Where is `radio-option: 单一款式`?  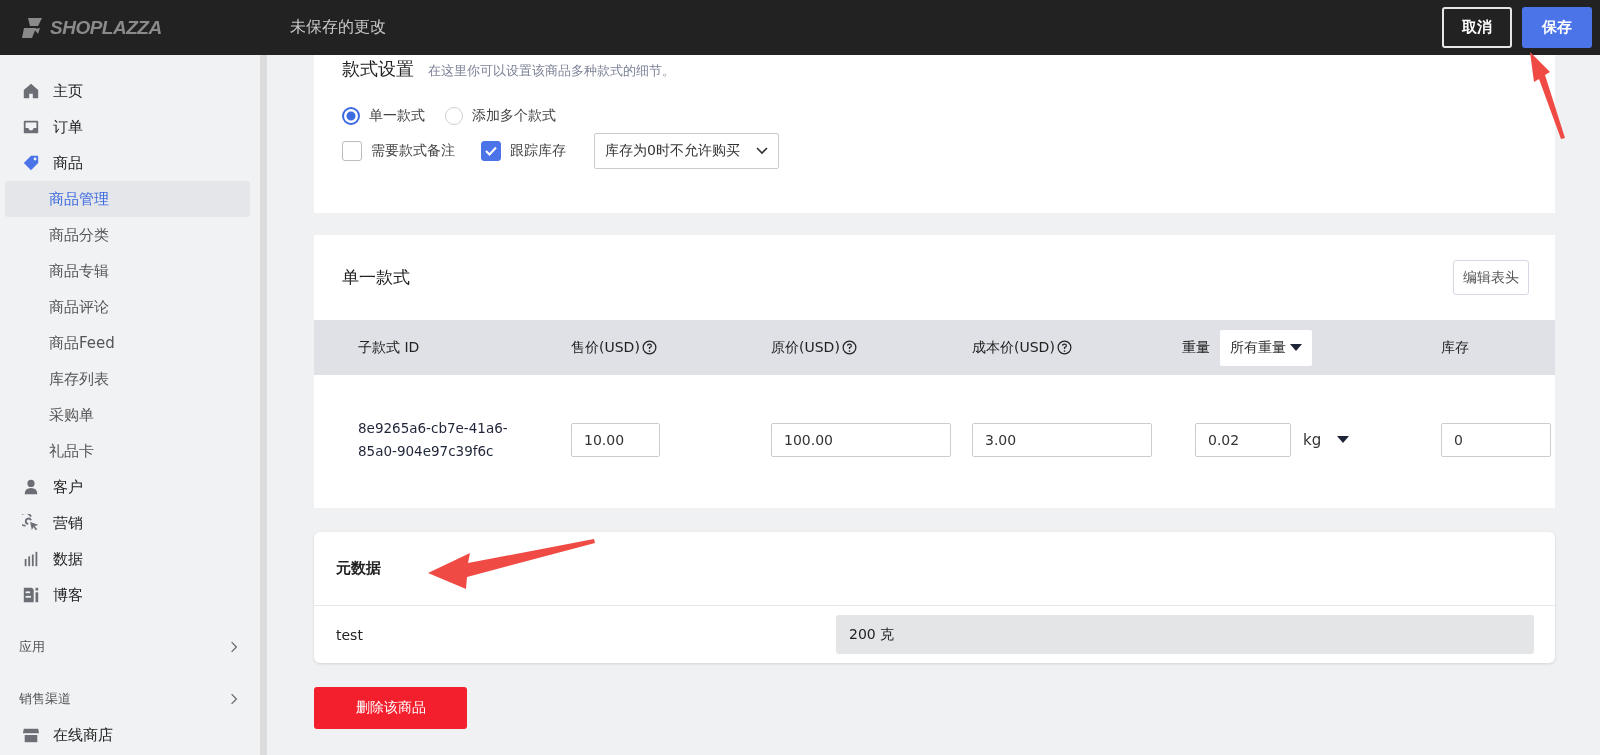 radio-option: 单一款式 is located at coordinates (383, 116).